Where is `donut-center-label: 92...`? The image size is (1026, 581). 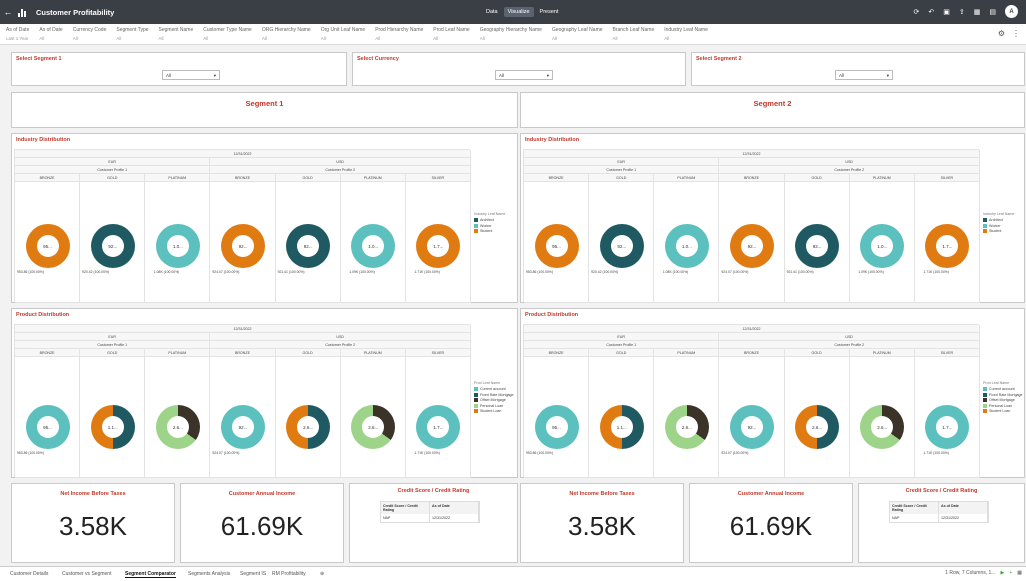
donut-center-label: 92... is located at coordinates (621, 246).